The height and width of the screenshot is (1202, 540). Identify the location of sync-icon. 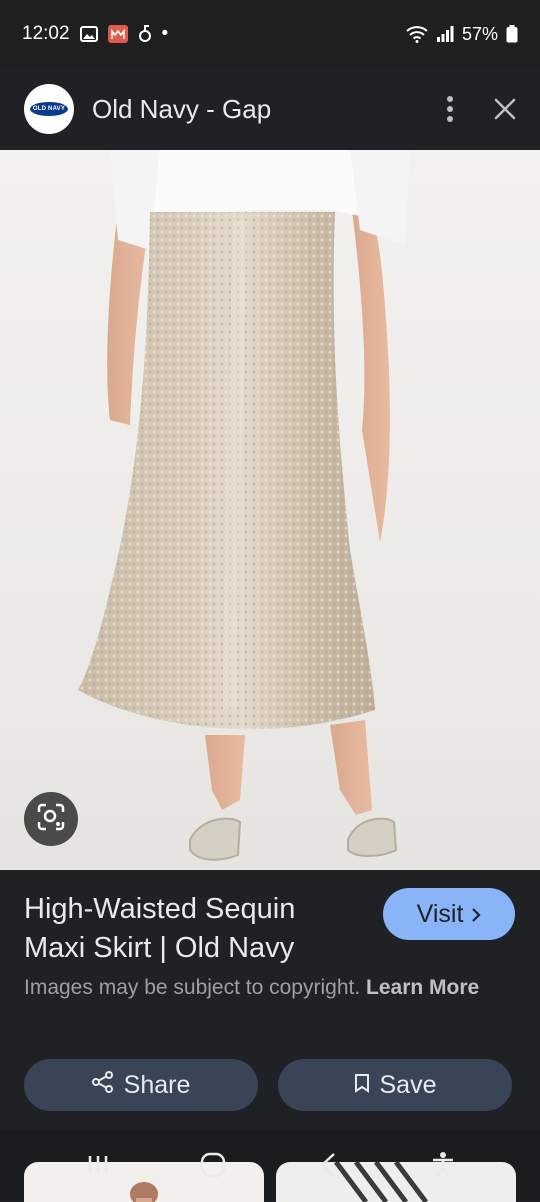
(145, 34).